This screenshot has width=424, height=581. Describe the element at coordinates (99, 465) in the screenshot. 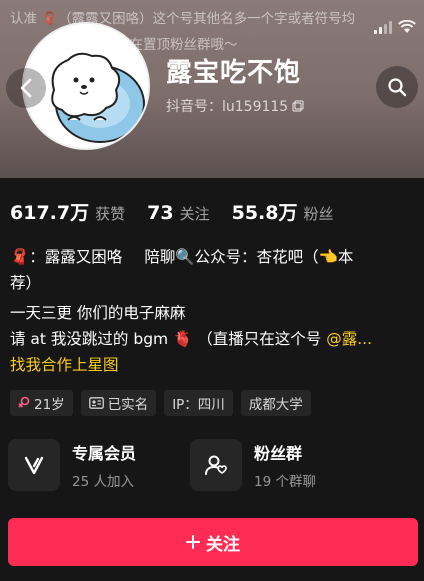

I see `exclusive-membership-card: 专属会员 25 人加入` at that location.